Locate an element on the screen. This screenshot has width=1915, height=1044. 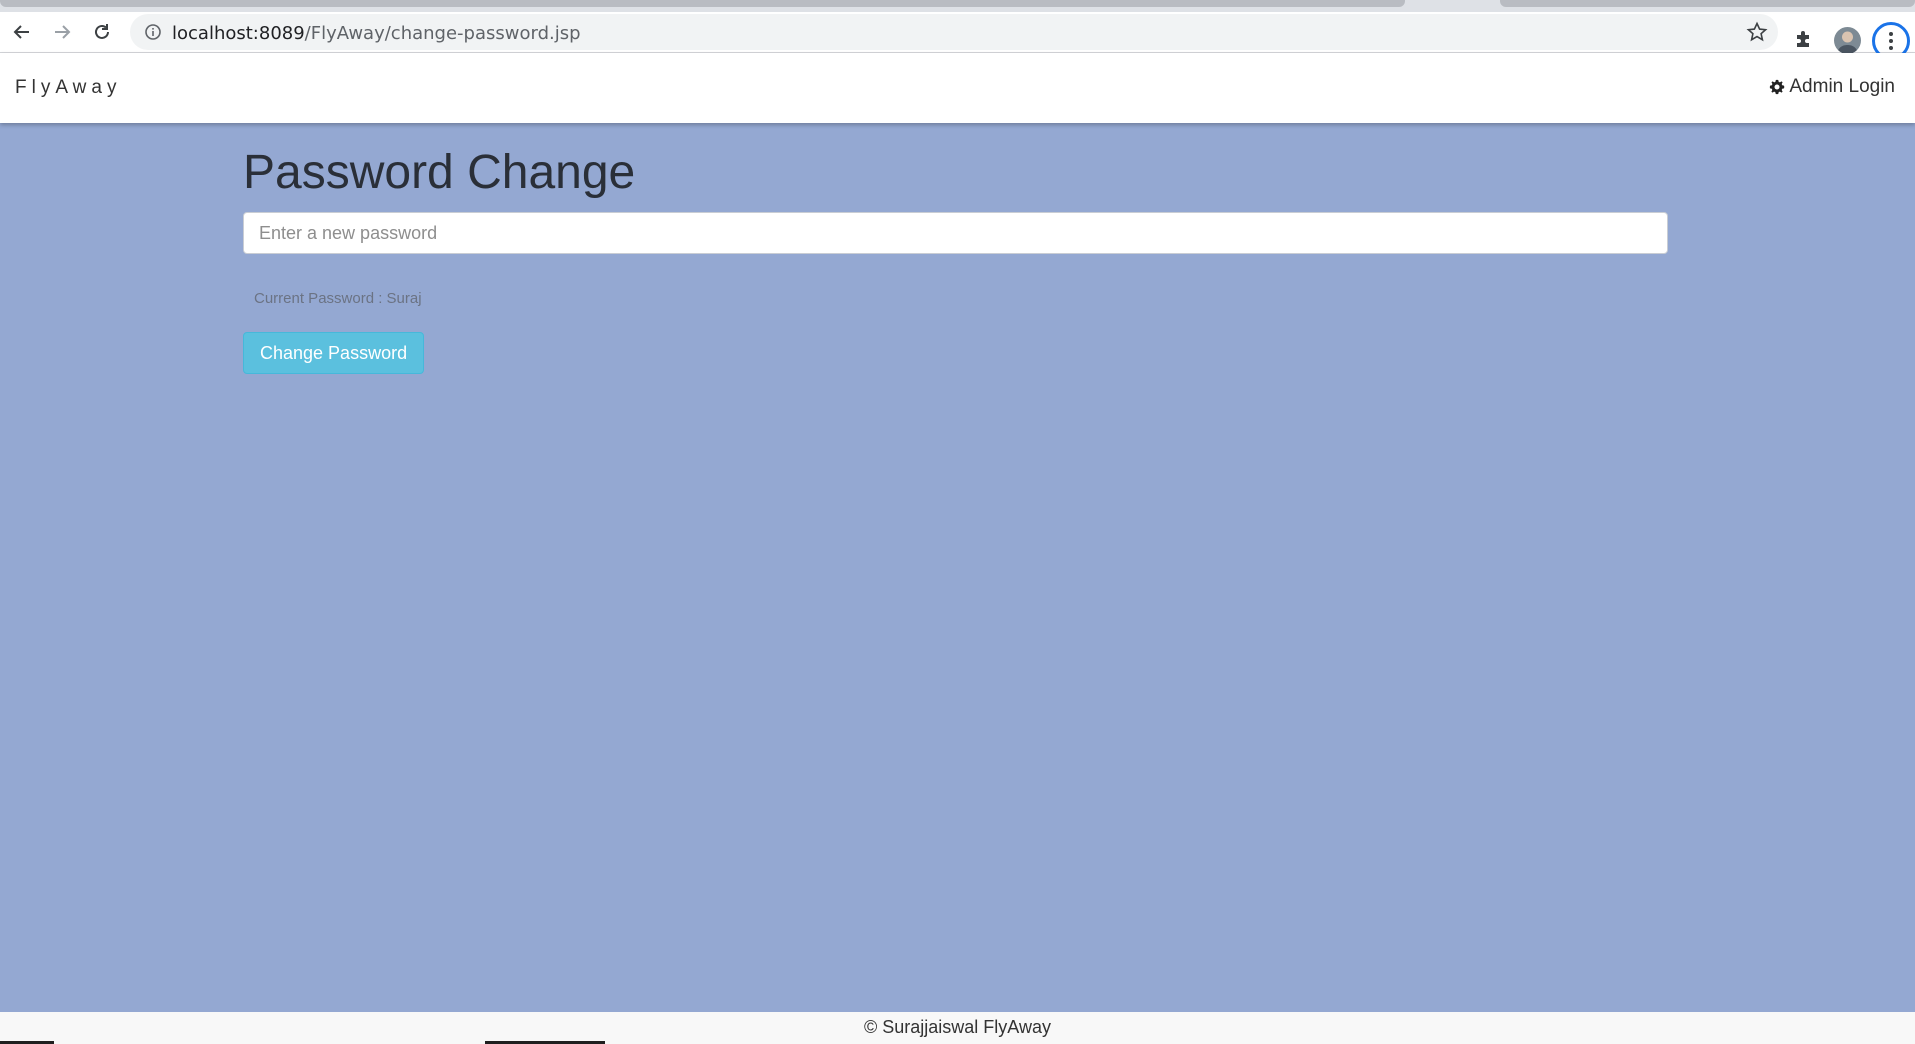
back-button is located at coordinates (22, 32).